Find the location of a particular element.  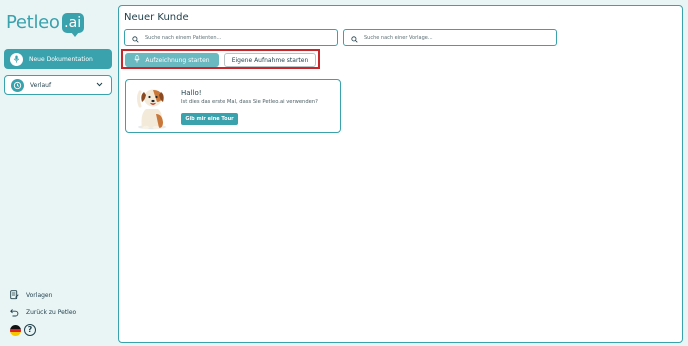

template-search-box is located at coordinates (450, 37).